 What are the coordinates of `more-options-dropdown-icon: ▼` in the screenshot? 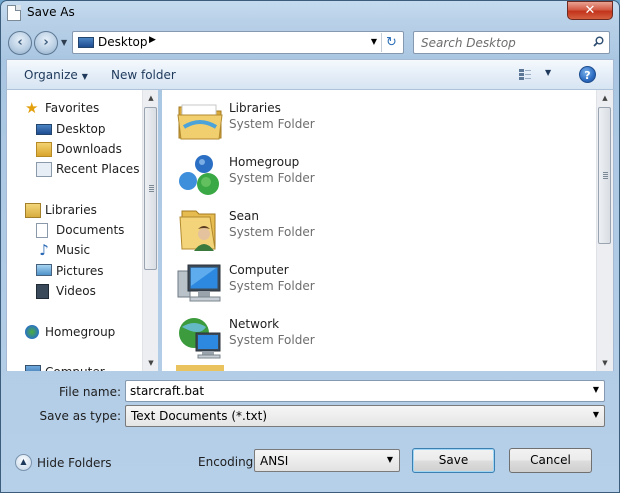 It's located at (548, 72).